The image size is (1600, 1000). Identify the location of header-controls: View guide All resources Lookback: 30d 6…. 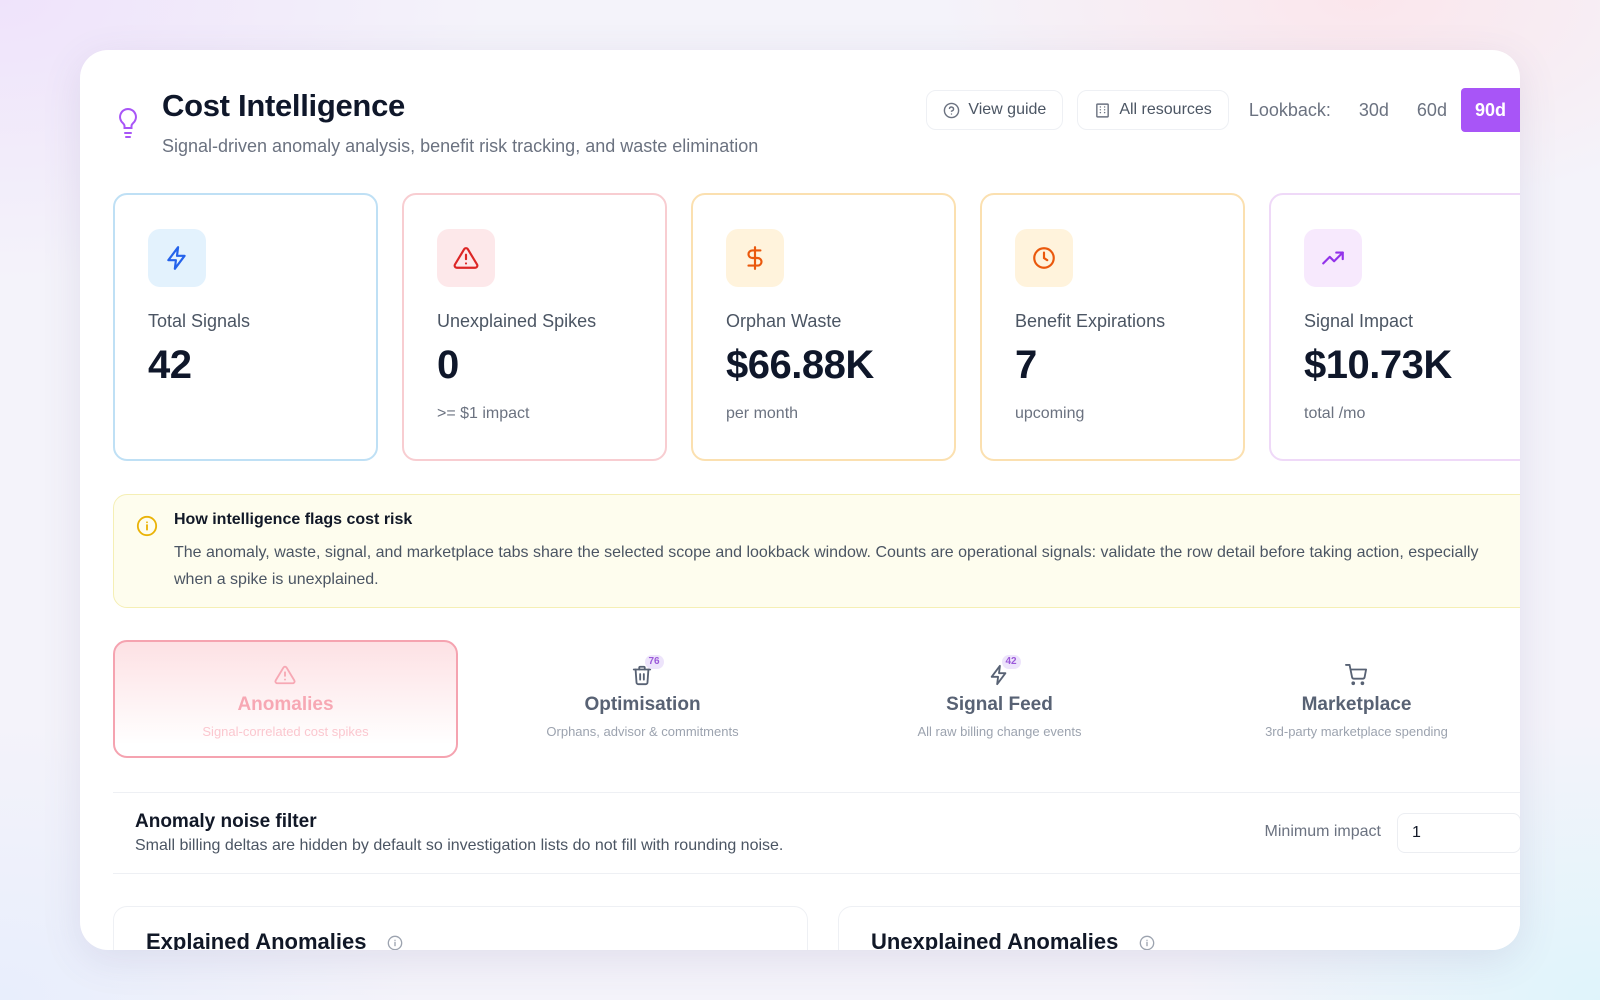
(1223, 110).